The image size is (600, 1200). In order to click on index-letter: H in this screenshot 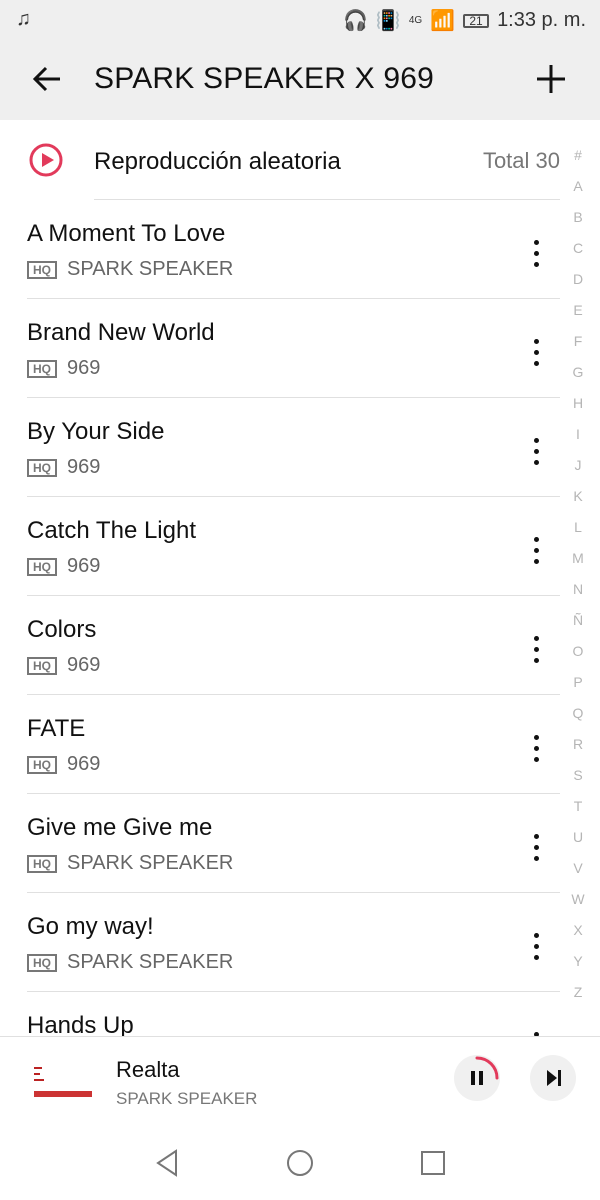, I will do `click(578, 403)`.